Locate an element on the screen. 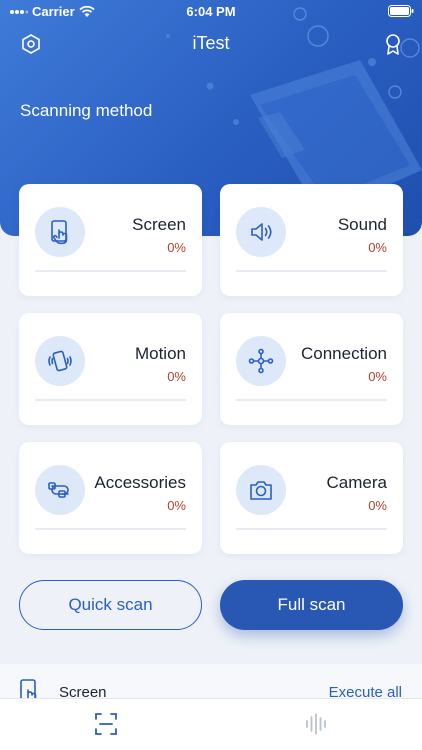  card-screen-percent: 0% is located at coordinates (176, 247).